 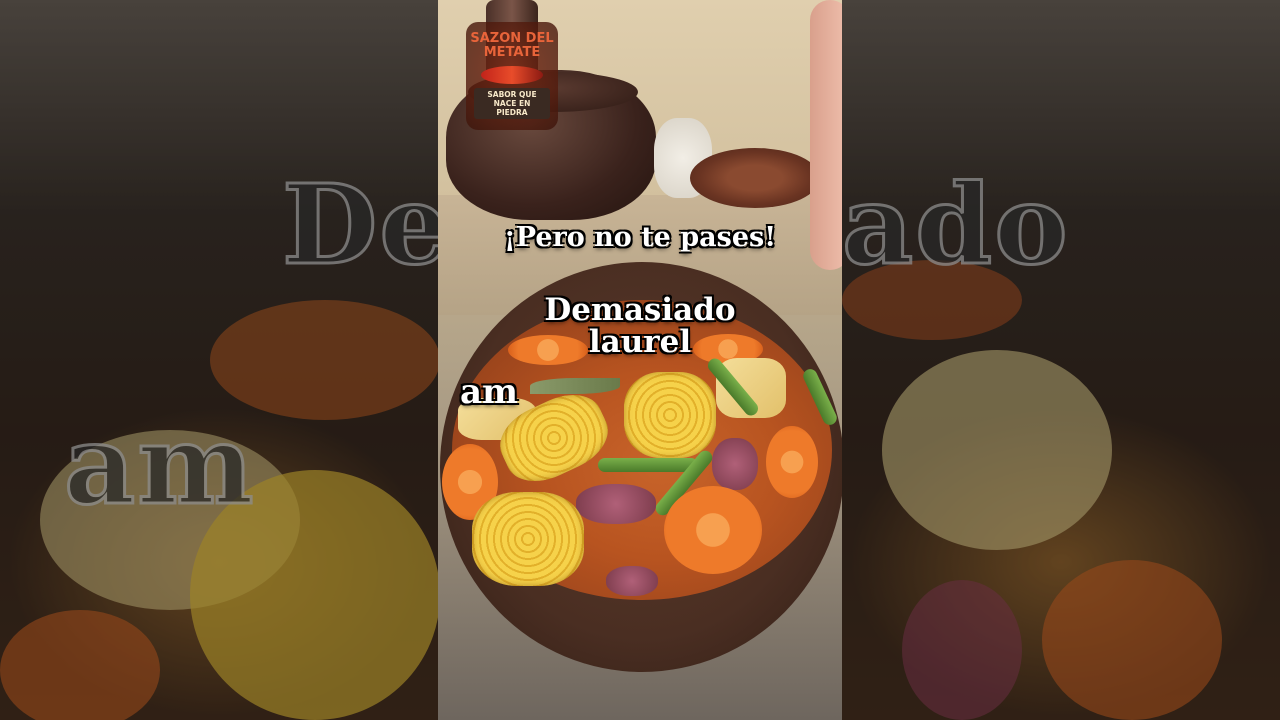 What do you see at coordinates (640, 310) in the screenshot?
I see `caption-note-line1: Demasiado` at bounding box center [640, 310].